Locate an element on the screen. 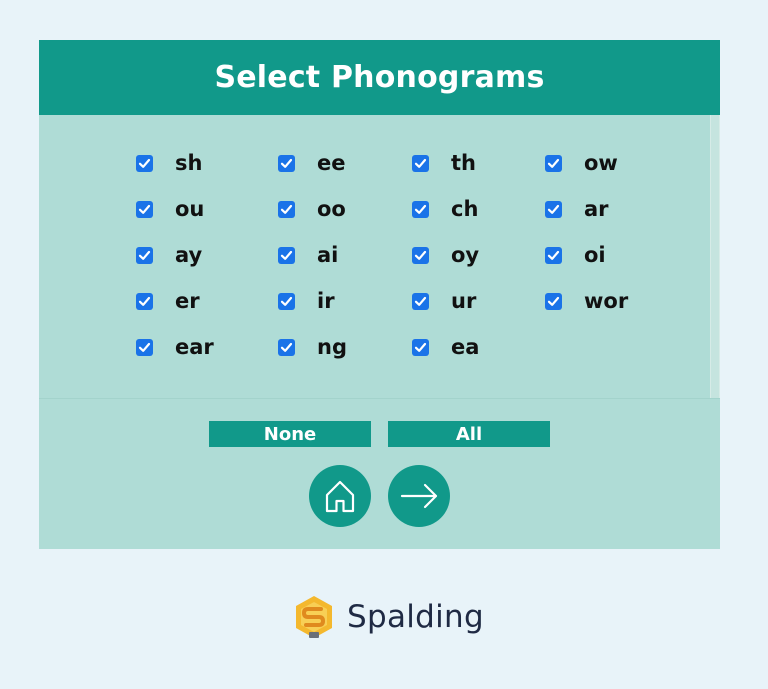 The image size is (768, 689). phonogram-option: ch is located at coordinates (478, 209).